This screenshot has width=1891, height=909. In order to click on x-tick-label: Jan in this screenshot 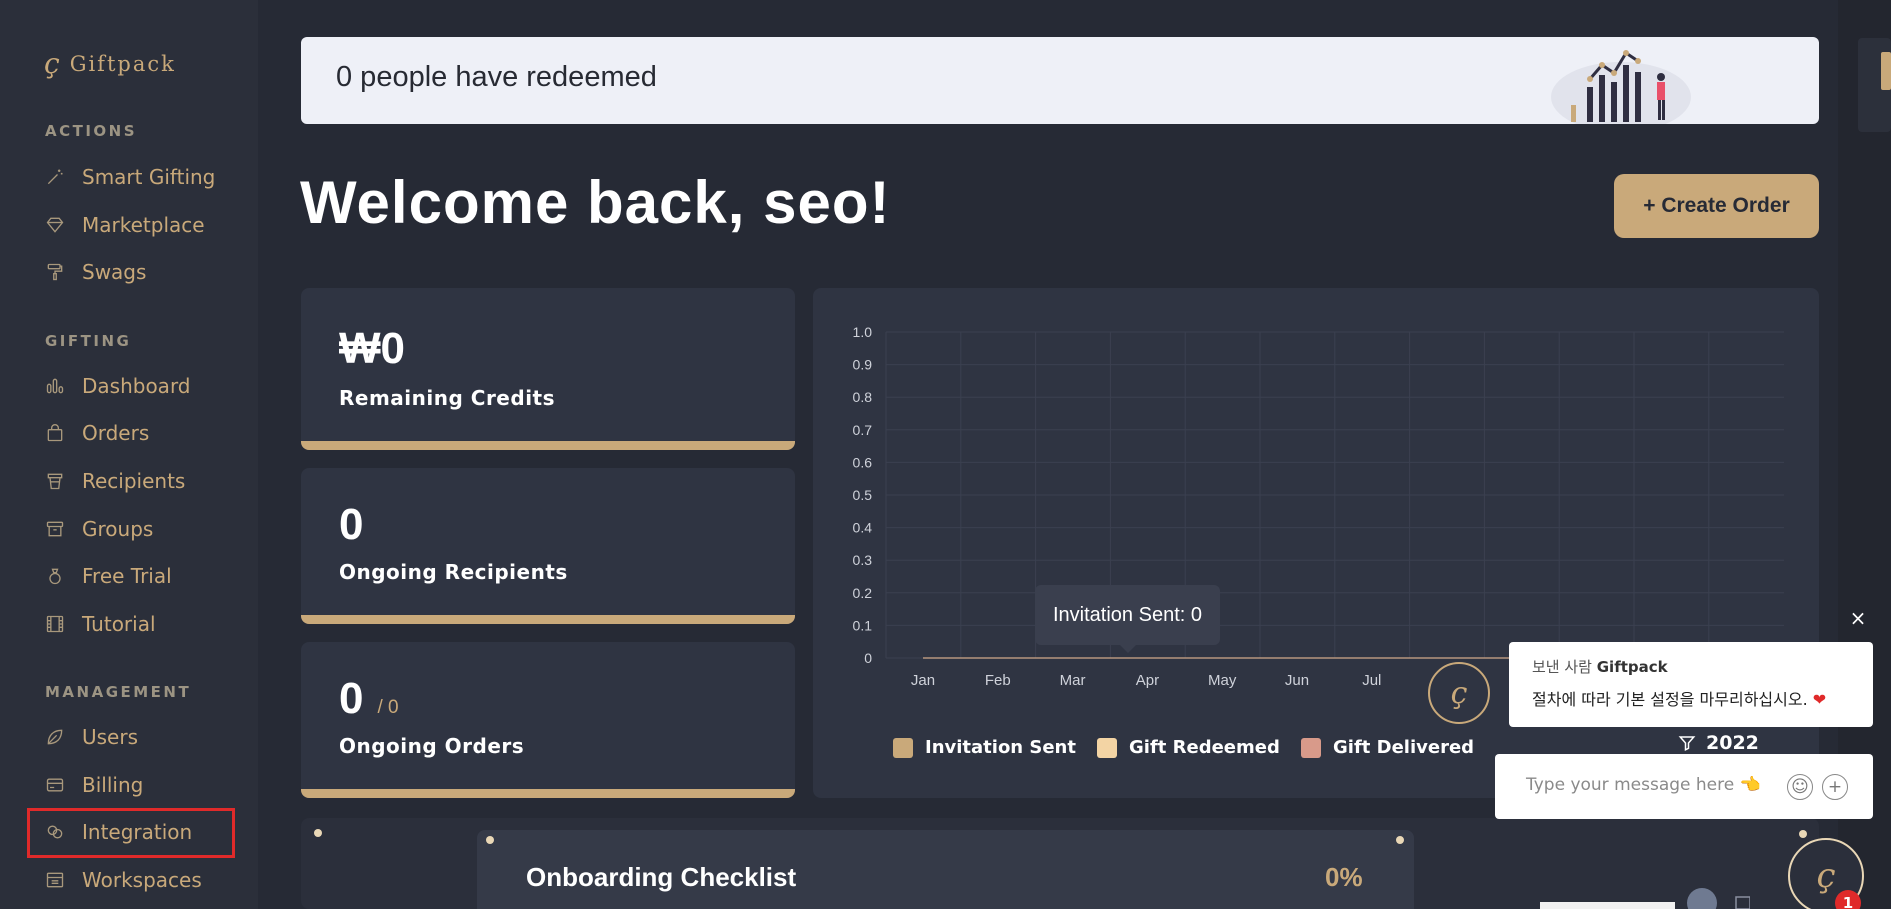, I will do `click(923, 680)`.